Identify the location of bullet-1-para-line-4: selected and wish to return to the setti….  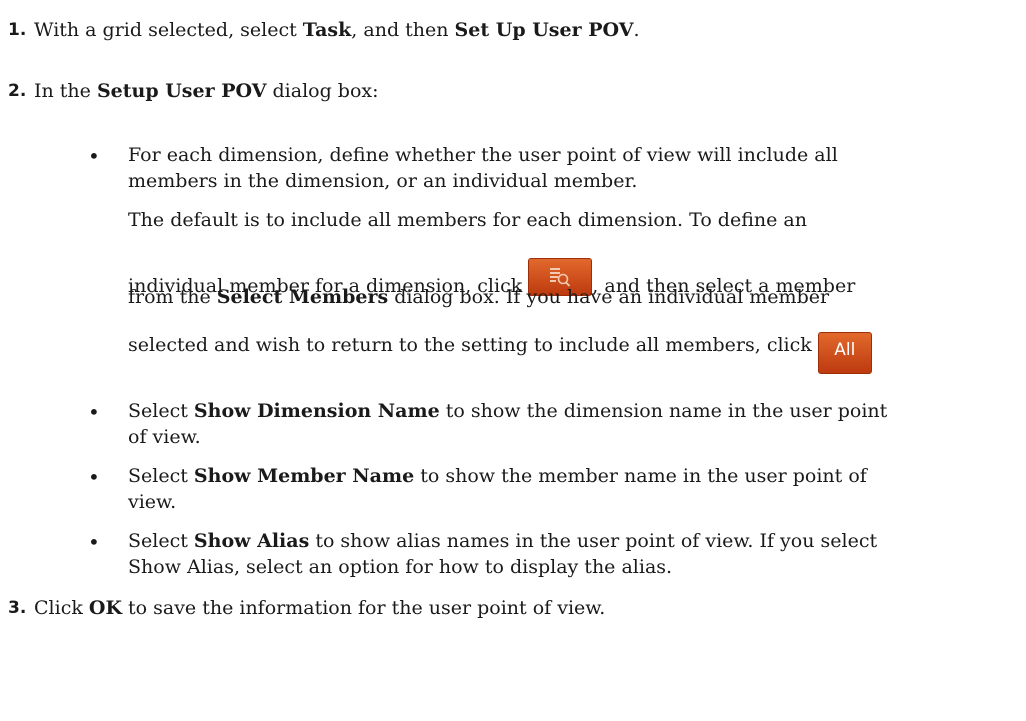
(500, 353).